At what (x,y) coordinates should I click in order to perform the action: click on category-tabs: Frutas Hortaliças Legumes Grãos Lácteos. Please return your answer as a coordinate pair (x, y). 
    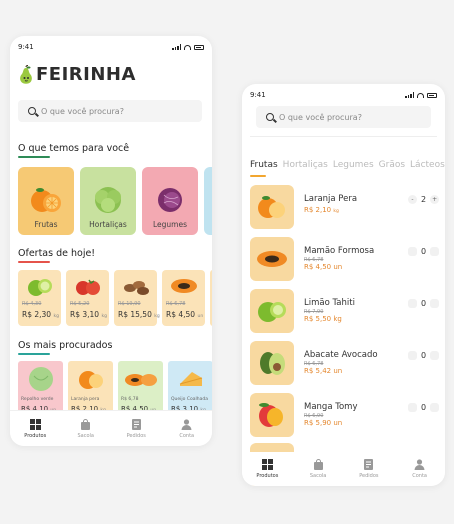
    Looking at the image, I should click on (347, 165).